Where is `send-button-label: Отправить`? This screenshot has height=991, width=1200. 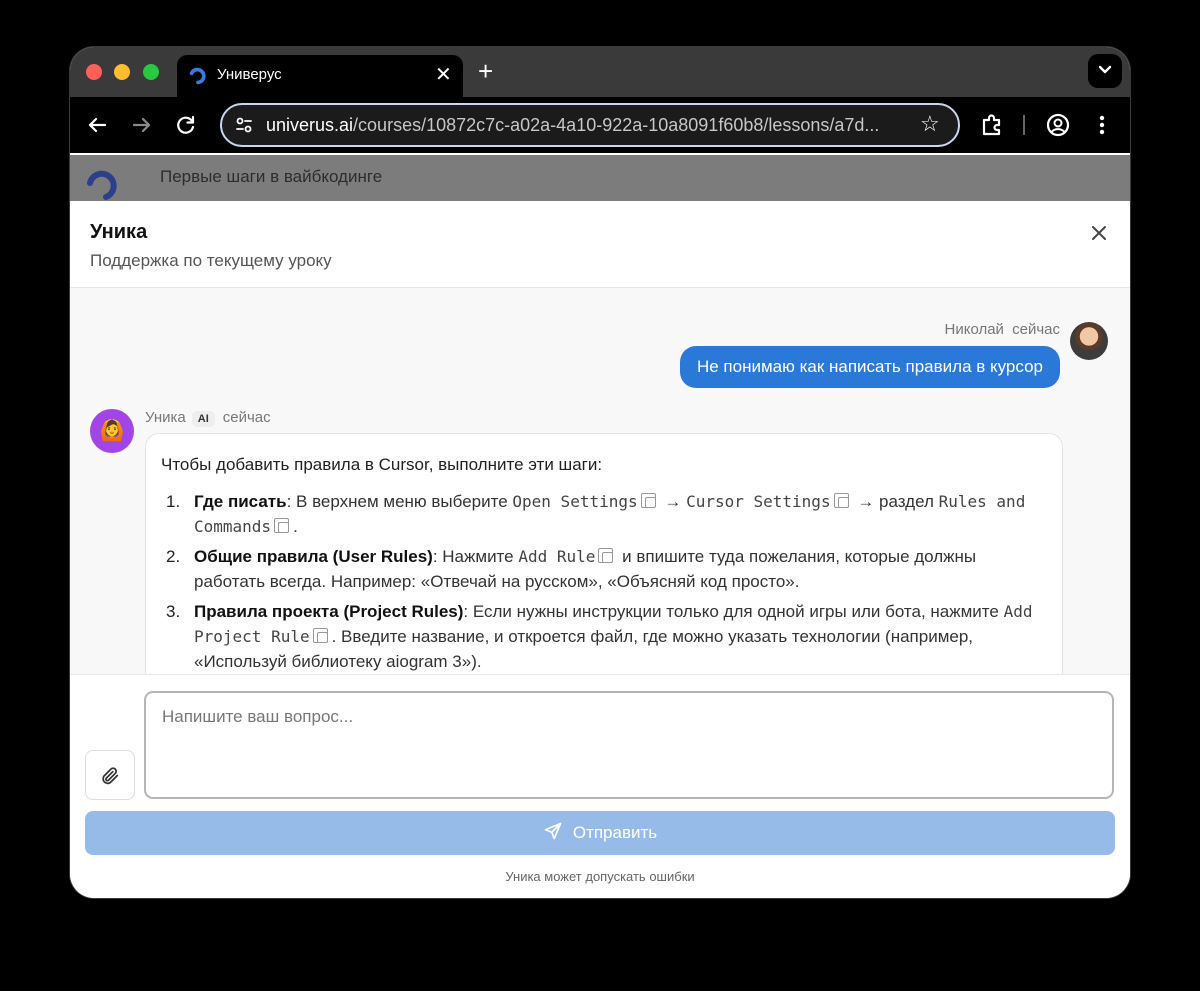 send-button-label: Отправить is located at coordinates (615, 832).